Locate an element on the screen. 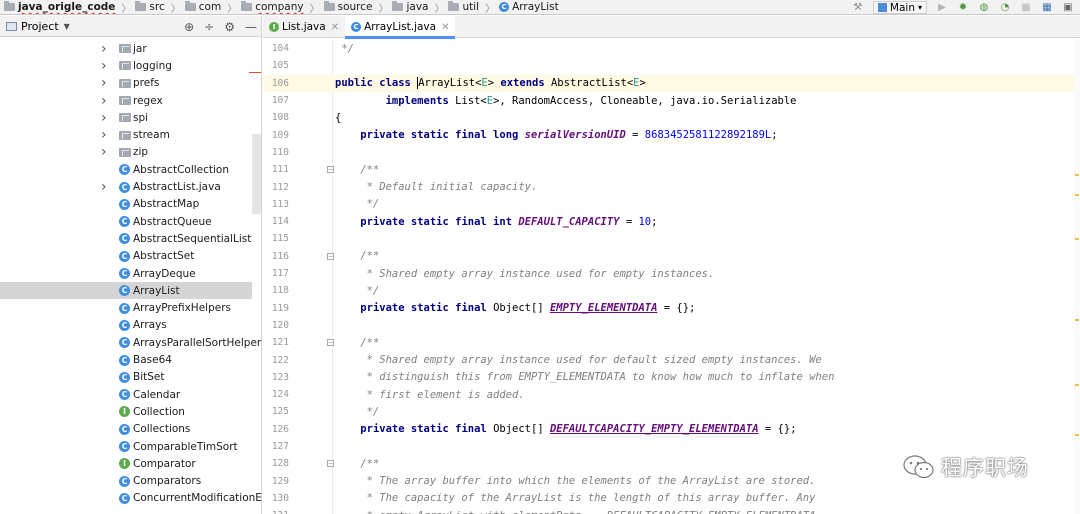 This screenshot has height=514, width=1080. tree-item: I Comparator is located at coordinates (126, 463).